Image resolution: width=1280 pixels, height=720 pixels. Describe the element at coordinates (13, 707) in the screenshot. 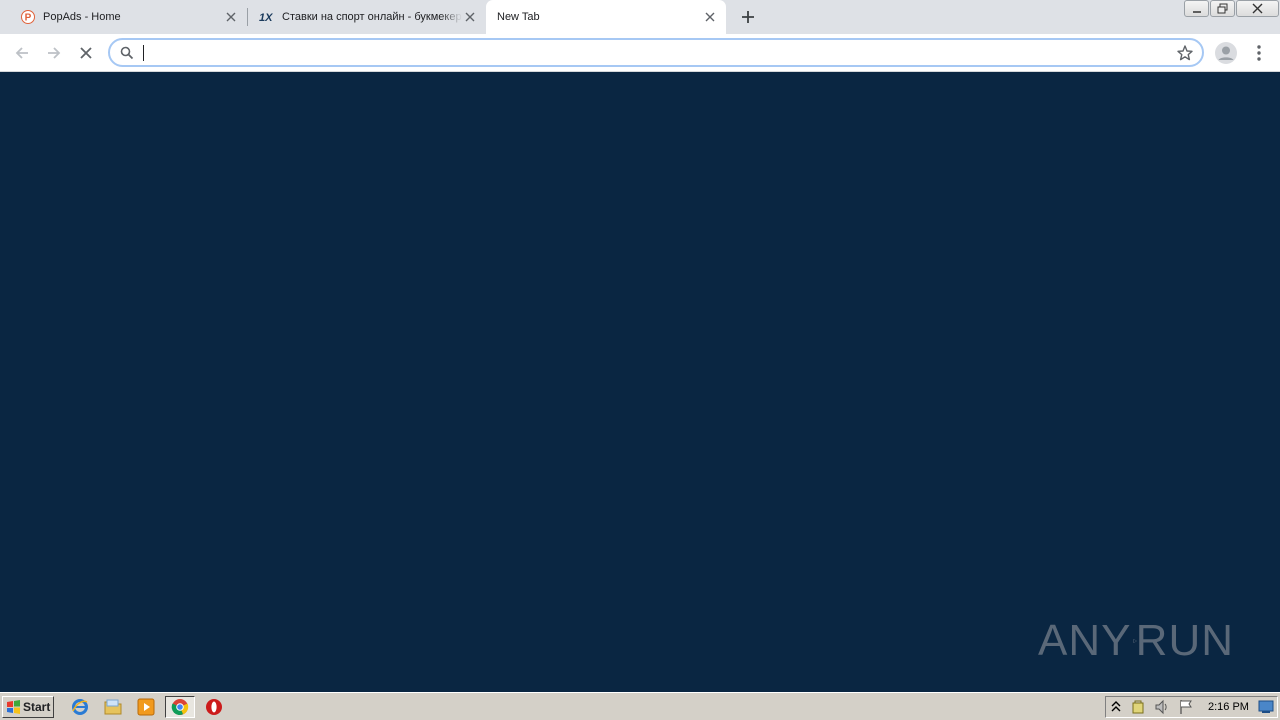

I see `windows-logo-icon` at that location.